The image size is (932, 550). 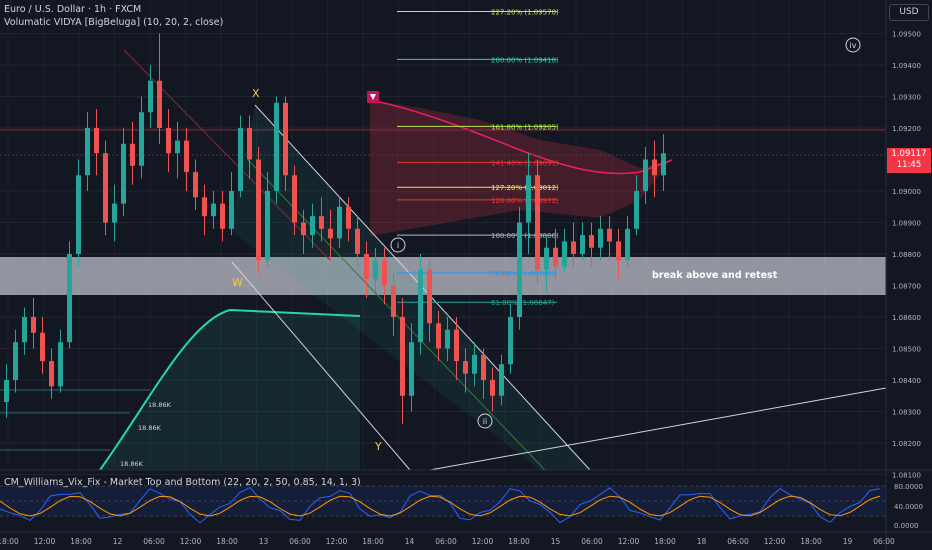 I want to click on fib-level-label: 127.20% (1.09012), so click(x=525, y=188).